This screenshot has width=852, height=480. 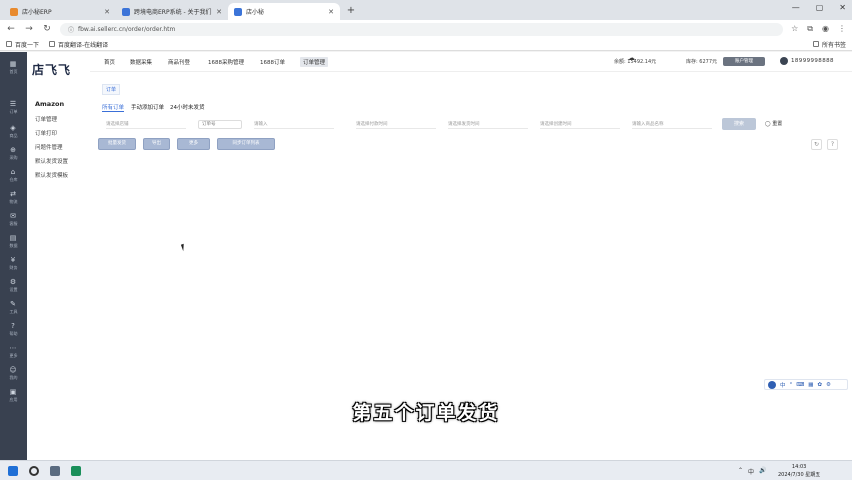 What do you see at coordinates (816, 144) in the screenshot?
I see `refresh-icon: ↻` at bounding box center [816, 144].